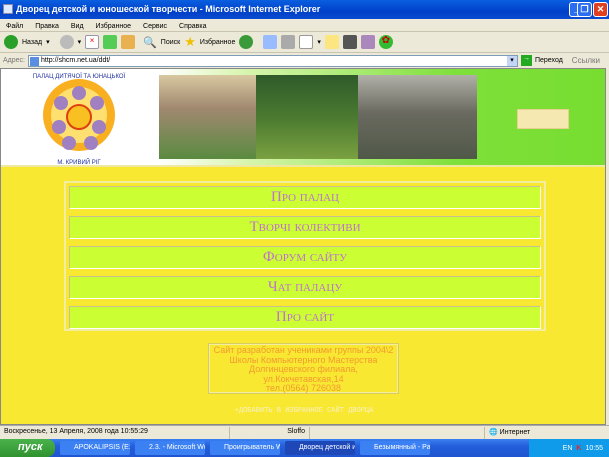  I want to click on svg-text: ПАЛАЦ ДИТЯЧОЇ ТА ЮНАЦЬКОЇ, so click(79, 76).